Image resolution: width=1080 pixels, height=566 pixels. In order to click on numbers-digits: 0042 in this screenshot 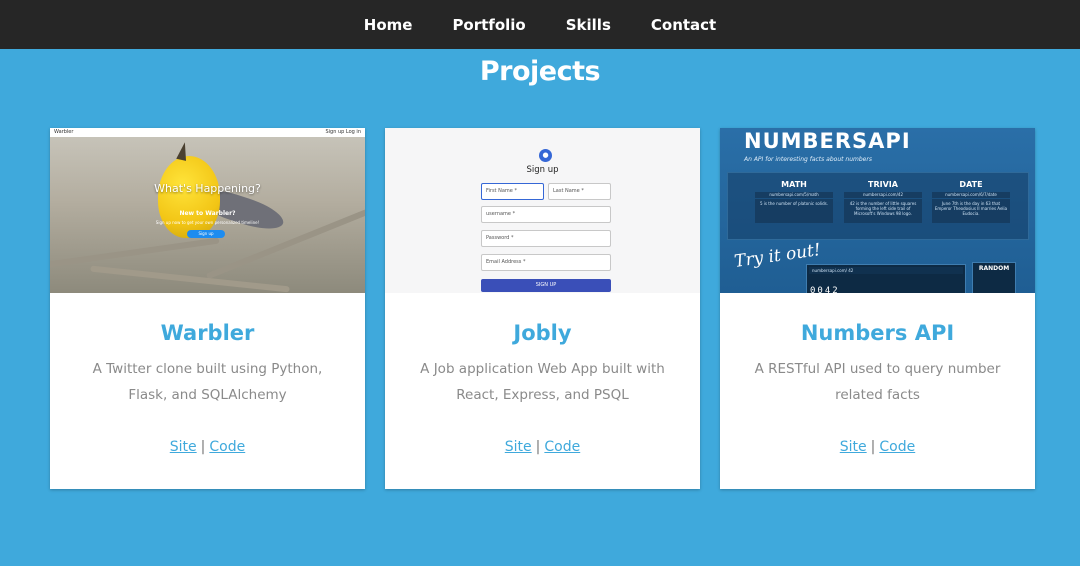, I will do `click(825, 289)`.